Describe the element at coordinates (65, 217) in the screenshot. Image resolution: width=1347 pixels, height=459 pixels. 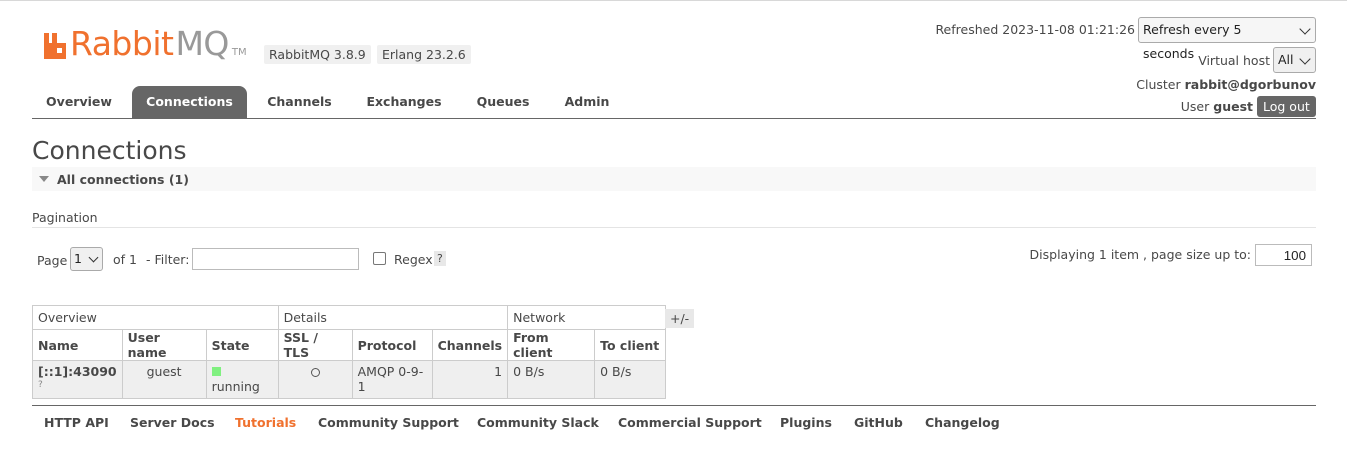
I see `pagination-label: Pagination` at that location.